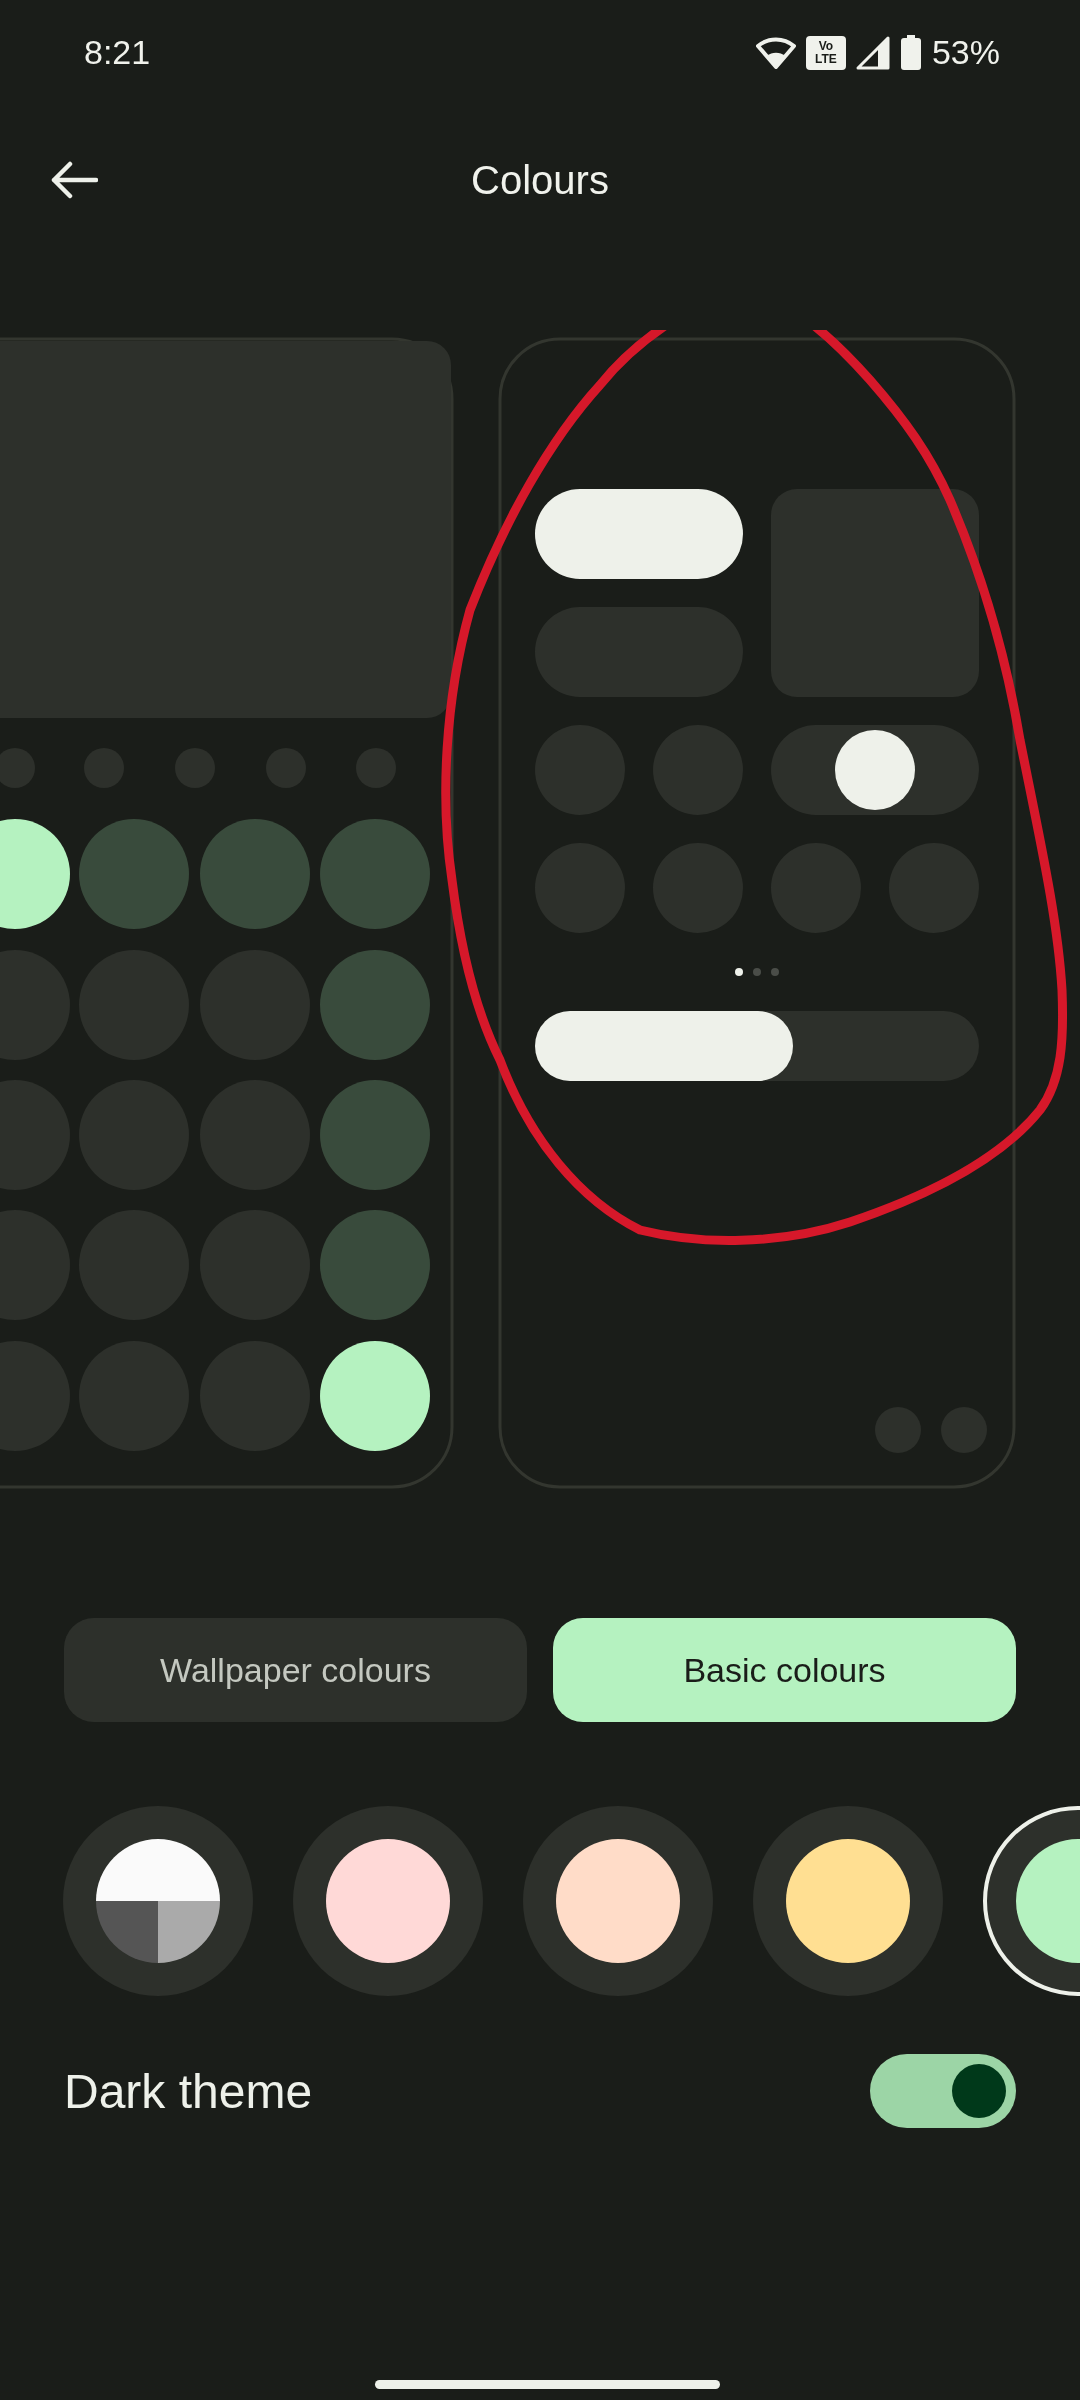  I want to click on wifi-icon, so click(775, 52).